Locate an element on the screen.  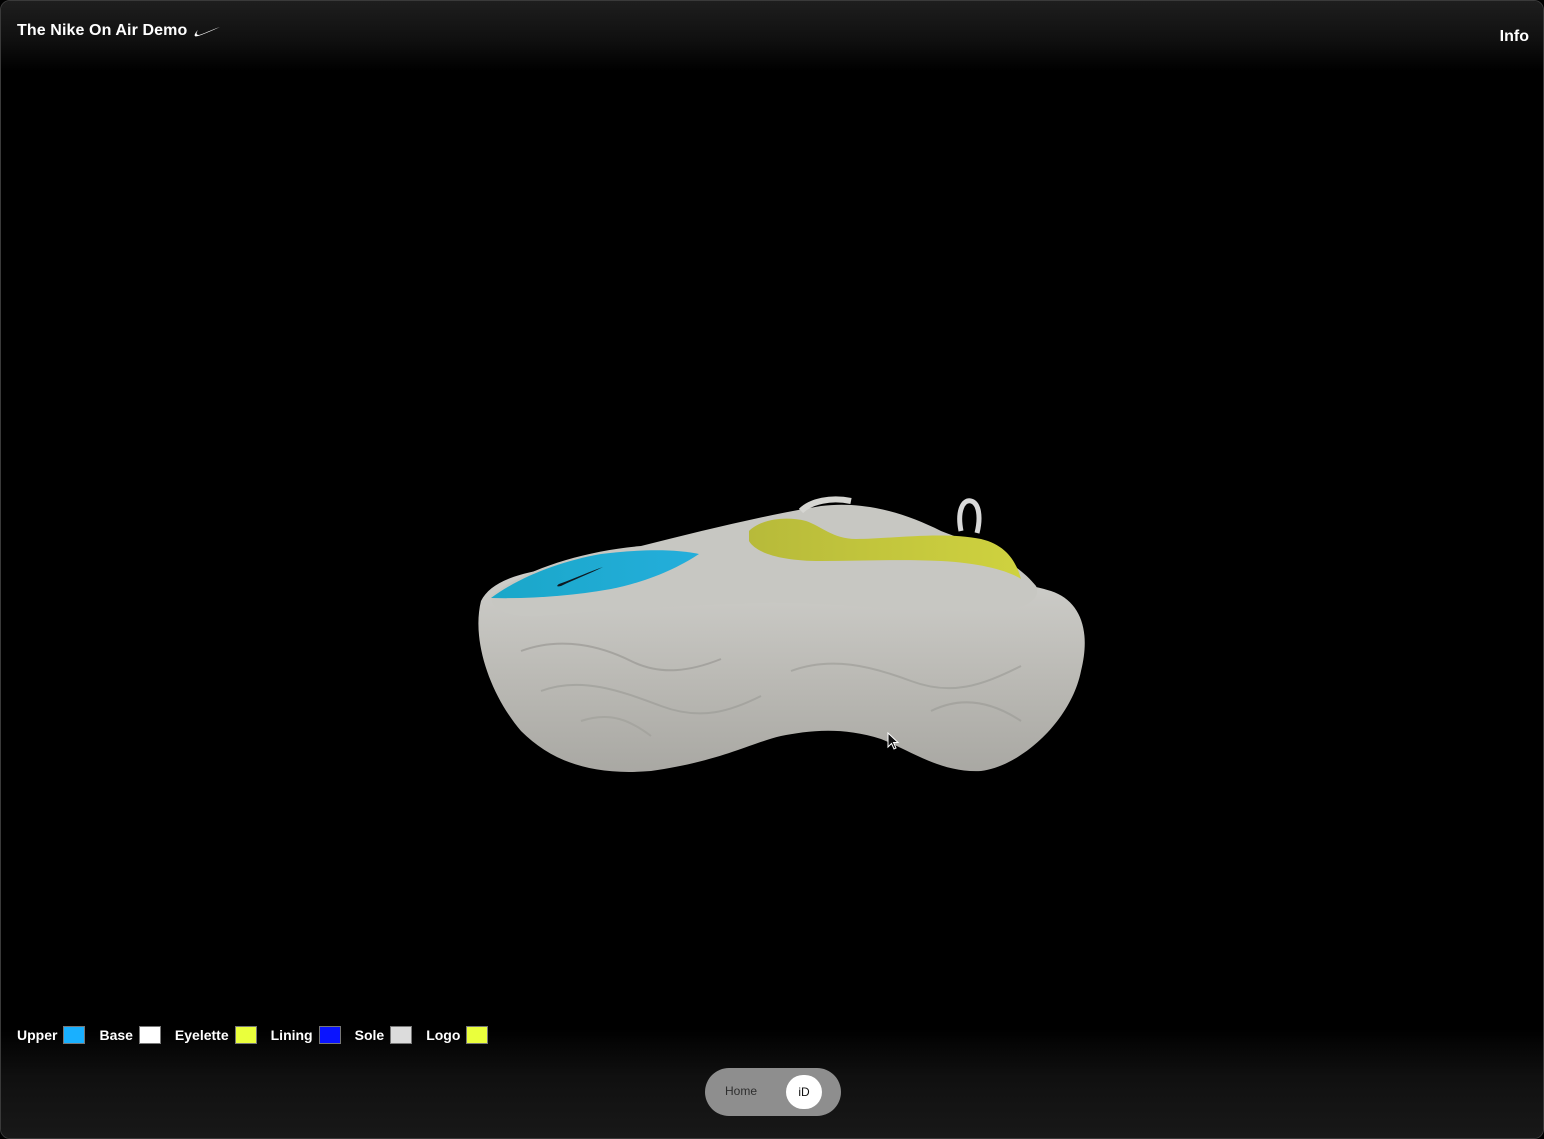
palette-label: Base is located at coordinates (116, 1035).